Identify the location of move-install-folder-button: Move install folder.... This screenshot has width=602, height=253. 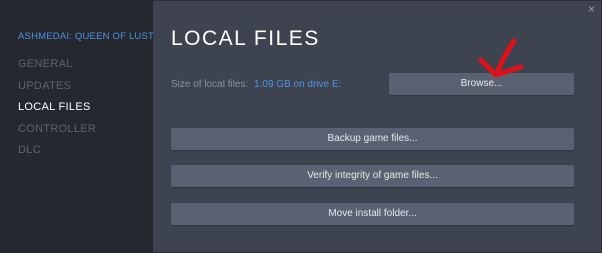
(372, 214).